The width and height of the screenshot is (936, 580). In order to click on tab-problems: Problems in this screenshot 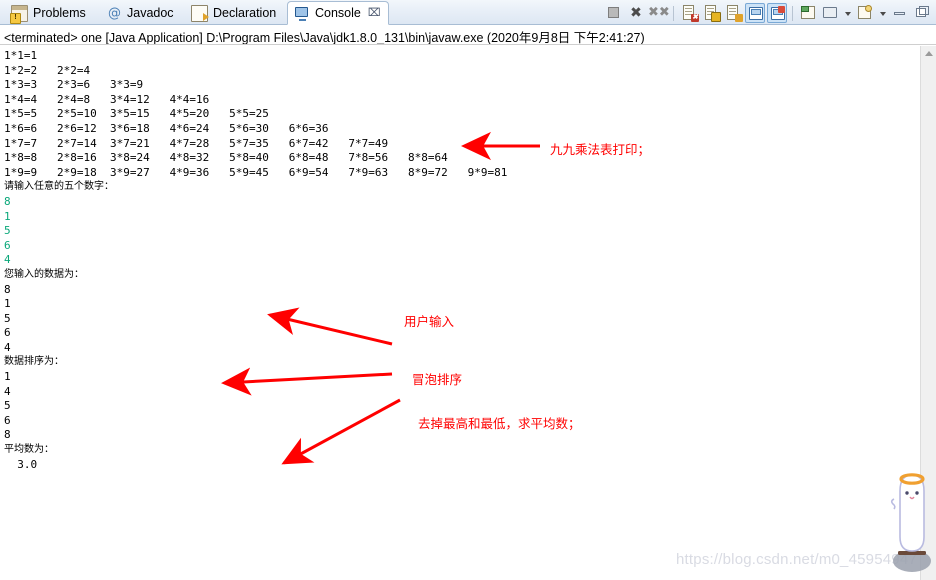, I will do `click(48, 13)`.